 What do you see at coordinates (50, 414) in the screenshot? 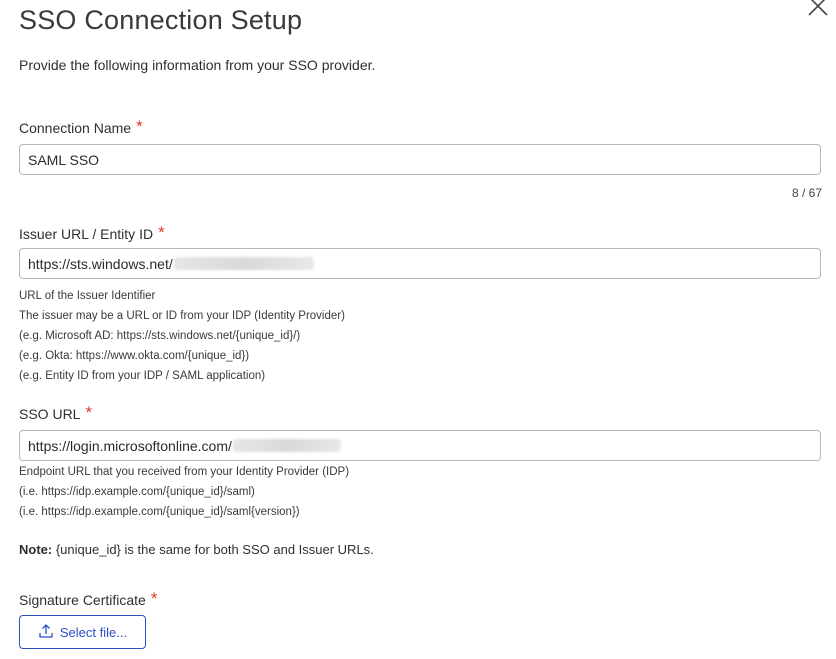
I see `sso-url-label-text: SSO URL` at bounding box center [50, 414].